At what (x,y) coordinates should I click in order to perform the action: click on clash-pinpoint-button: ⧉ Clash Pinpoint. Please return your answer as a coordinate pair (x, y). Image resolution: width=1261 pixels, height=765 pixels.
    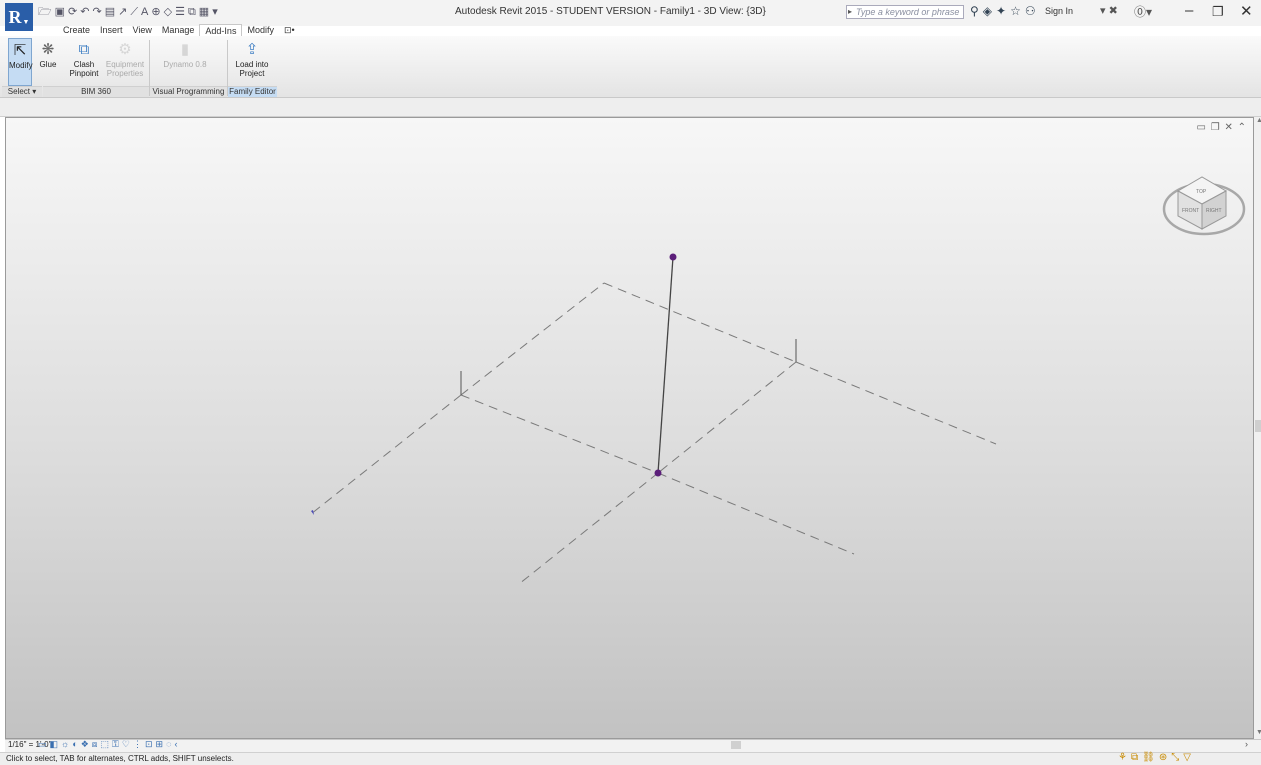
    Looking at the image, I should click on (84, 58).